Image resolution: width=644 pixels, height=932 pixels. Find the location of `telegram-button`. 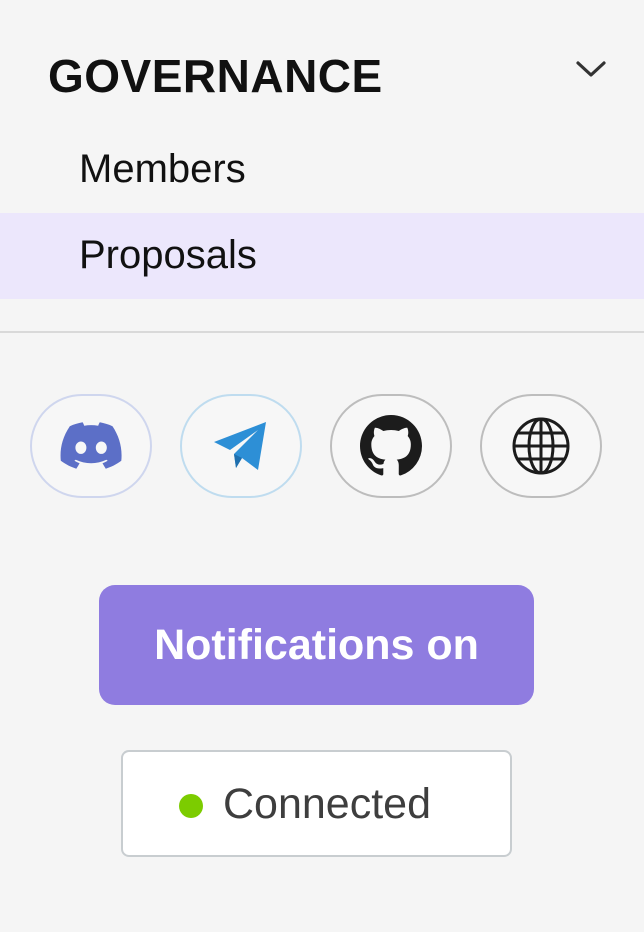

telegram-button is located at coordinates (241, 446).